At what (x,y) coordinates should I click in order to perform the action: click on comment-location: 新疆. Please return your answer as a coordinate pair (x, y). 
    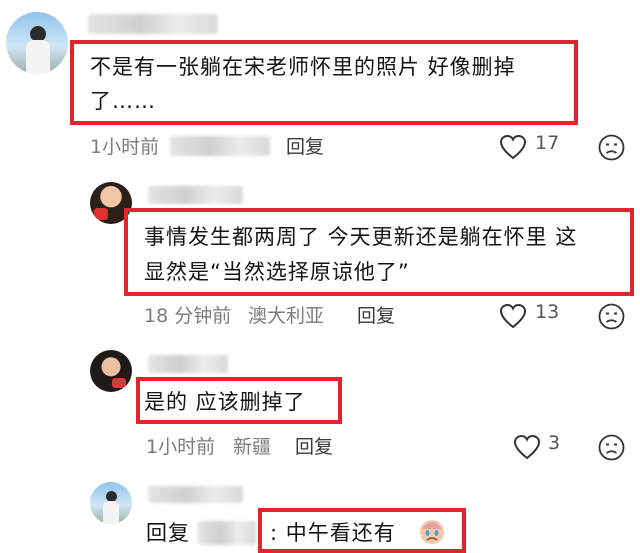
    Looking at the image, I should click on (252, 447).